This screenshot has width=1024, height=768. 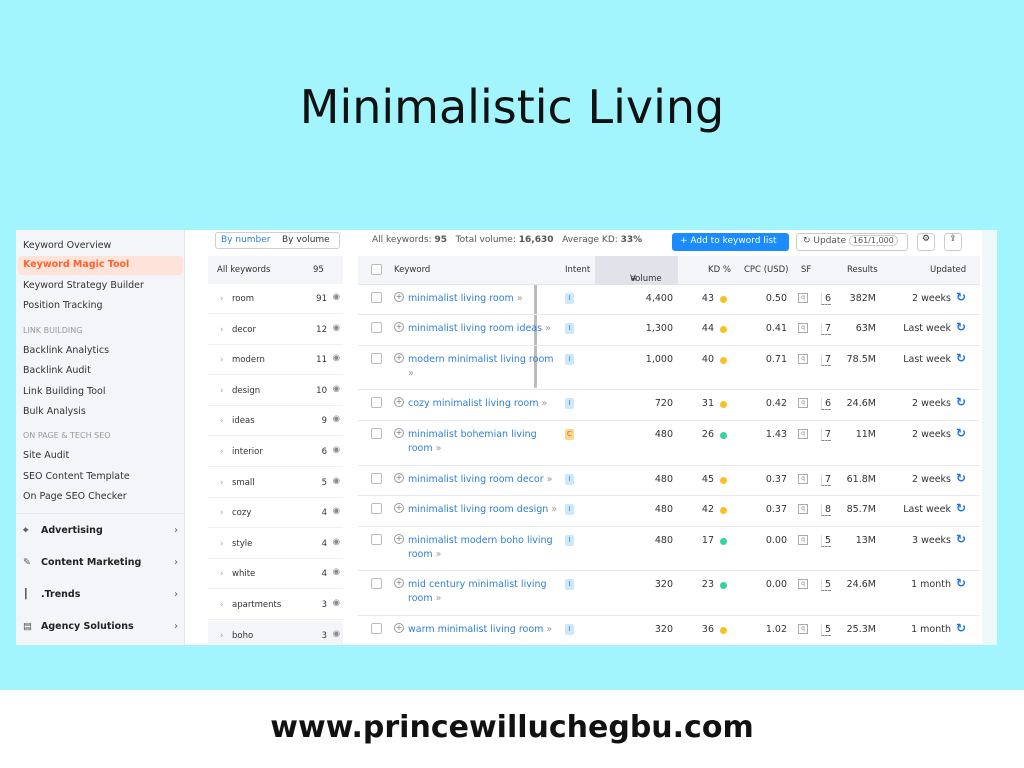 What do you see at coordinates (806, 270) in the screenshot?
I see `col-sf: SF` at bounding box center [806, 270].